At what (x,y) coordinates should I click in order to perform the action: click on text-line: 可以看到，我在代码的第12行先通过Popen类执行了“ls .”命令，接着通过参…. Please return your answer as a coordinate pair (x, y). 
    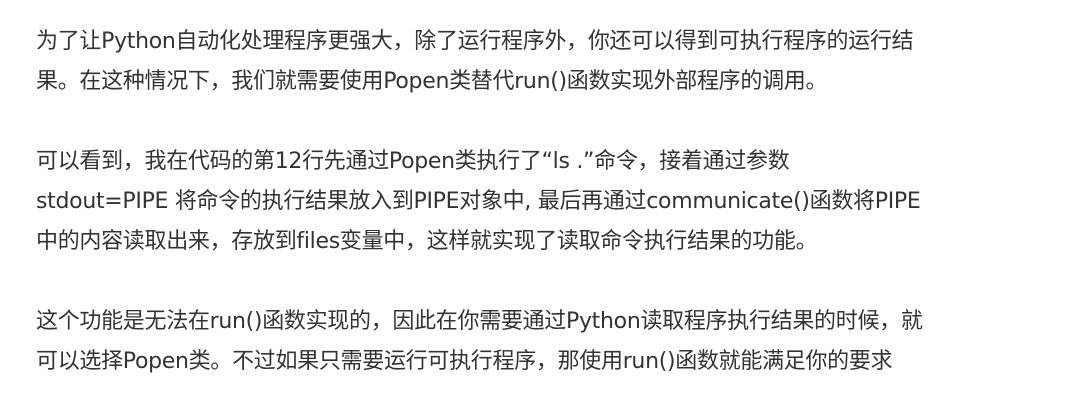
    Looking at the image, I should click on (413, 161).